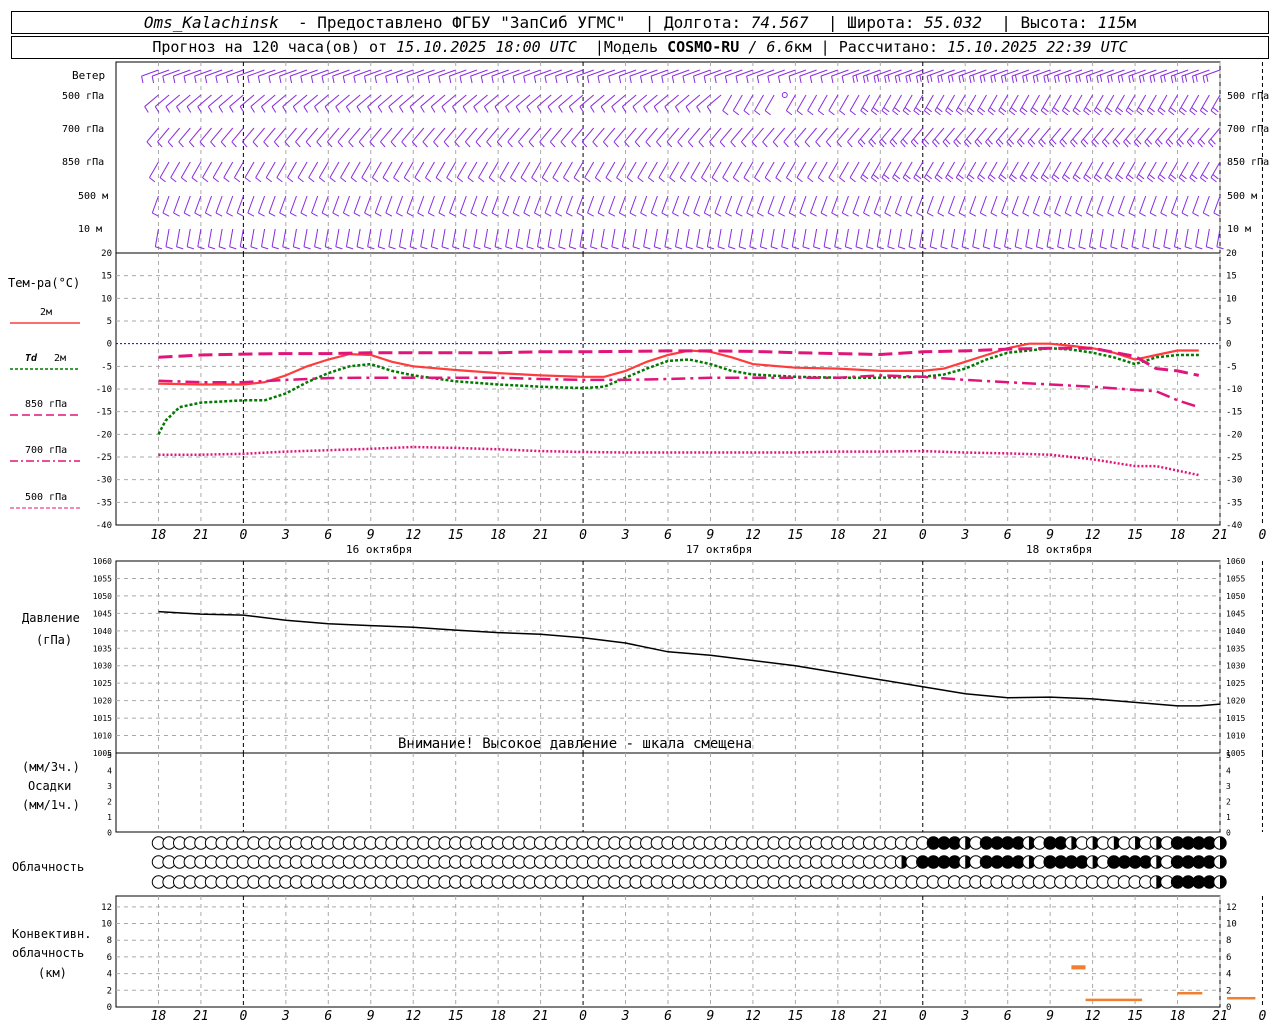 Image resolution: width=1280 pixels, height=1024 pixels. I want to click on x-tick-label-mid: 9, so click(1050, 535).